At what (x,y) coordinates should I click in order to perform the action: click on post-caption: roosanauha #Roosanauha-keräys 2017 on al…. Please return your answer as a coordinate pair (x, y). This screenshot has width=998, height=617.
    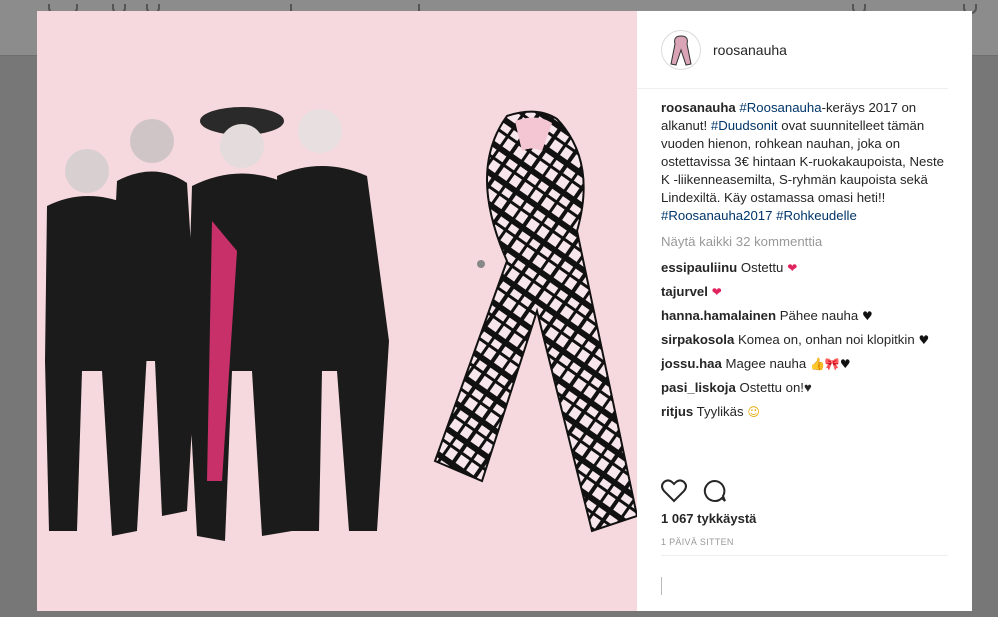
    Looking at the image, I should click on (804, 162).